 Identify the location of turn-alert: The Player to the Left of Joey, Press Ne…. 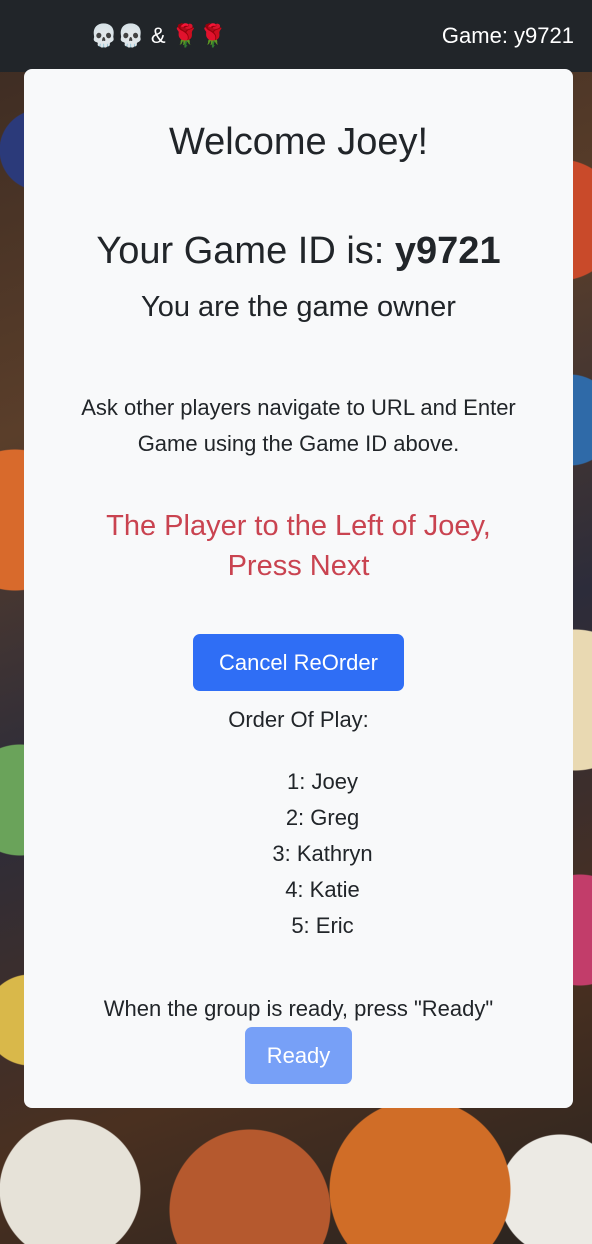
(298, 546).